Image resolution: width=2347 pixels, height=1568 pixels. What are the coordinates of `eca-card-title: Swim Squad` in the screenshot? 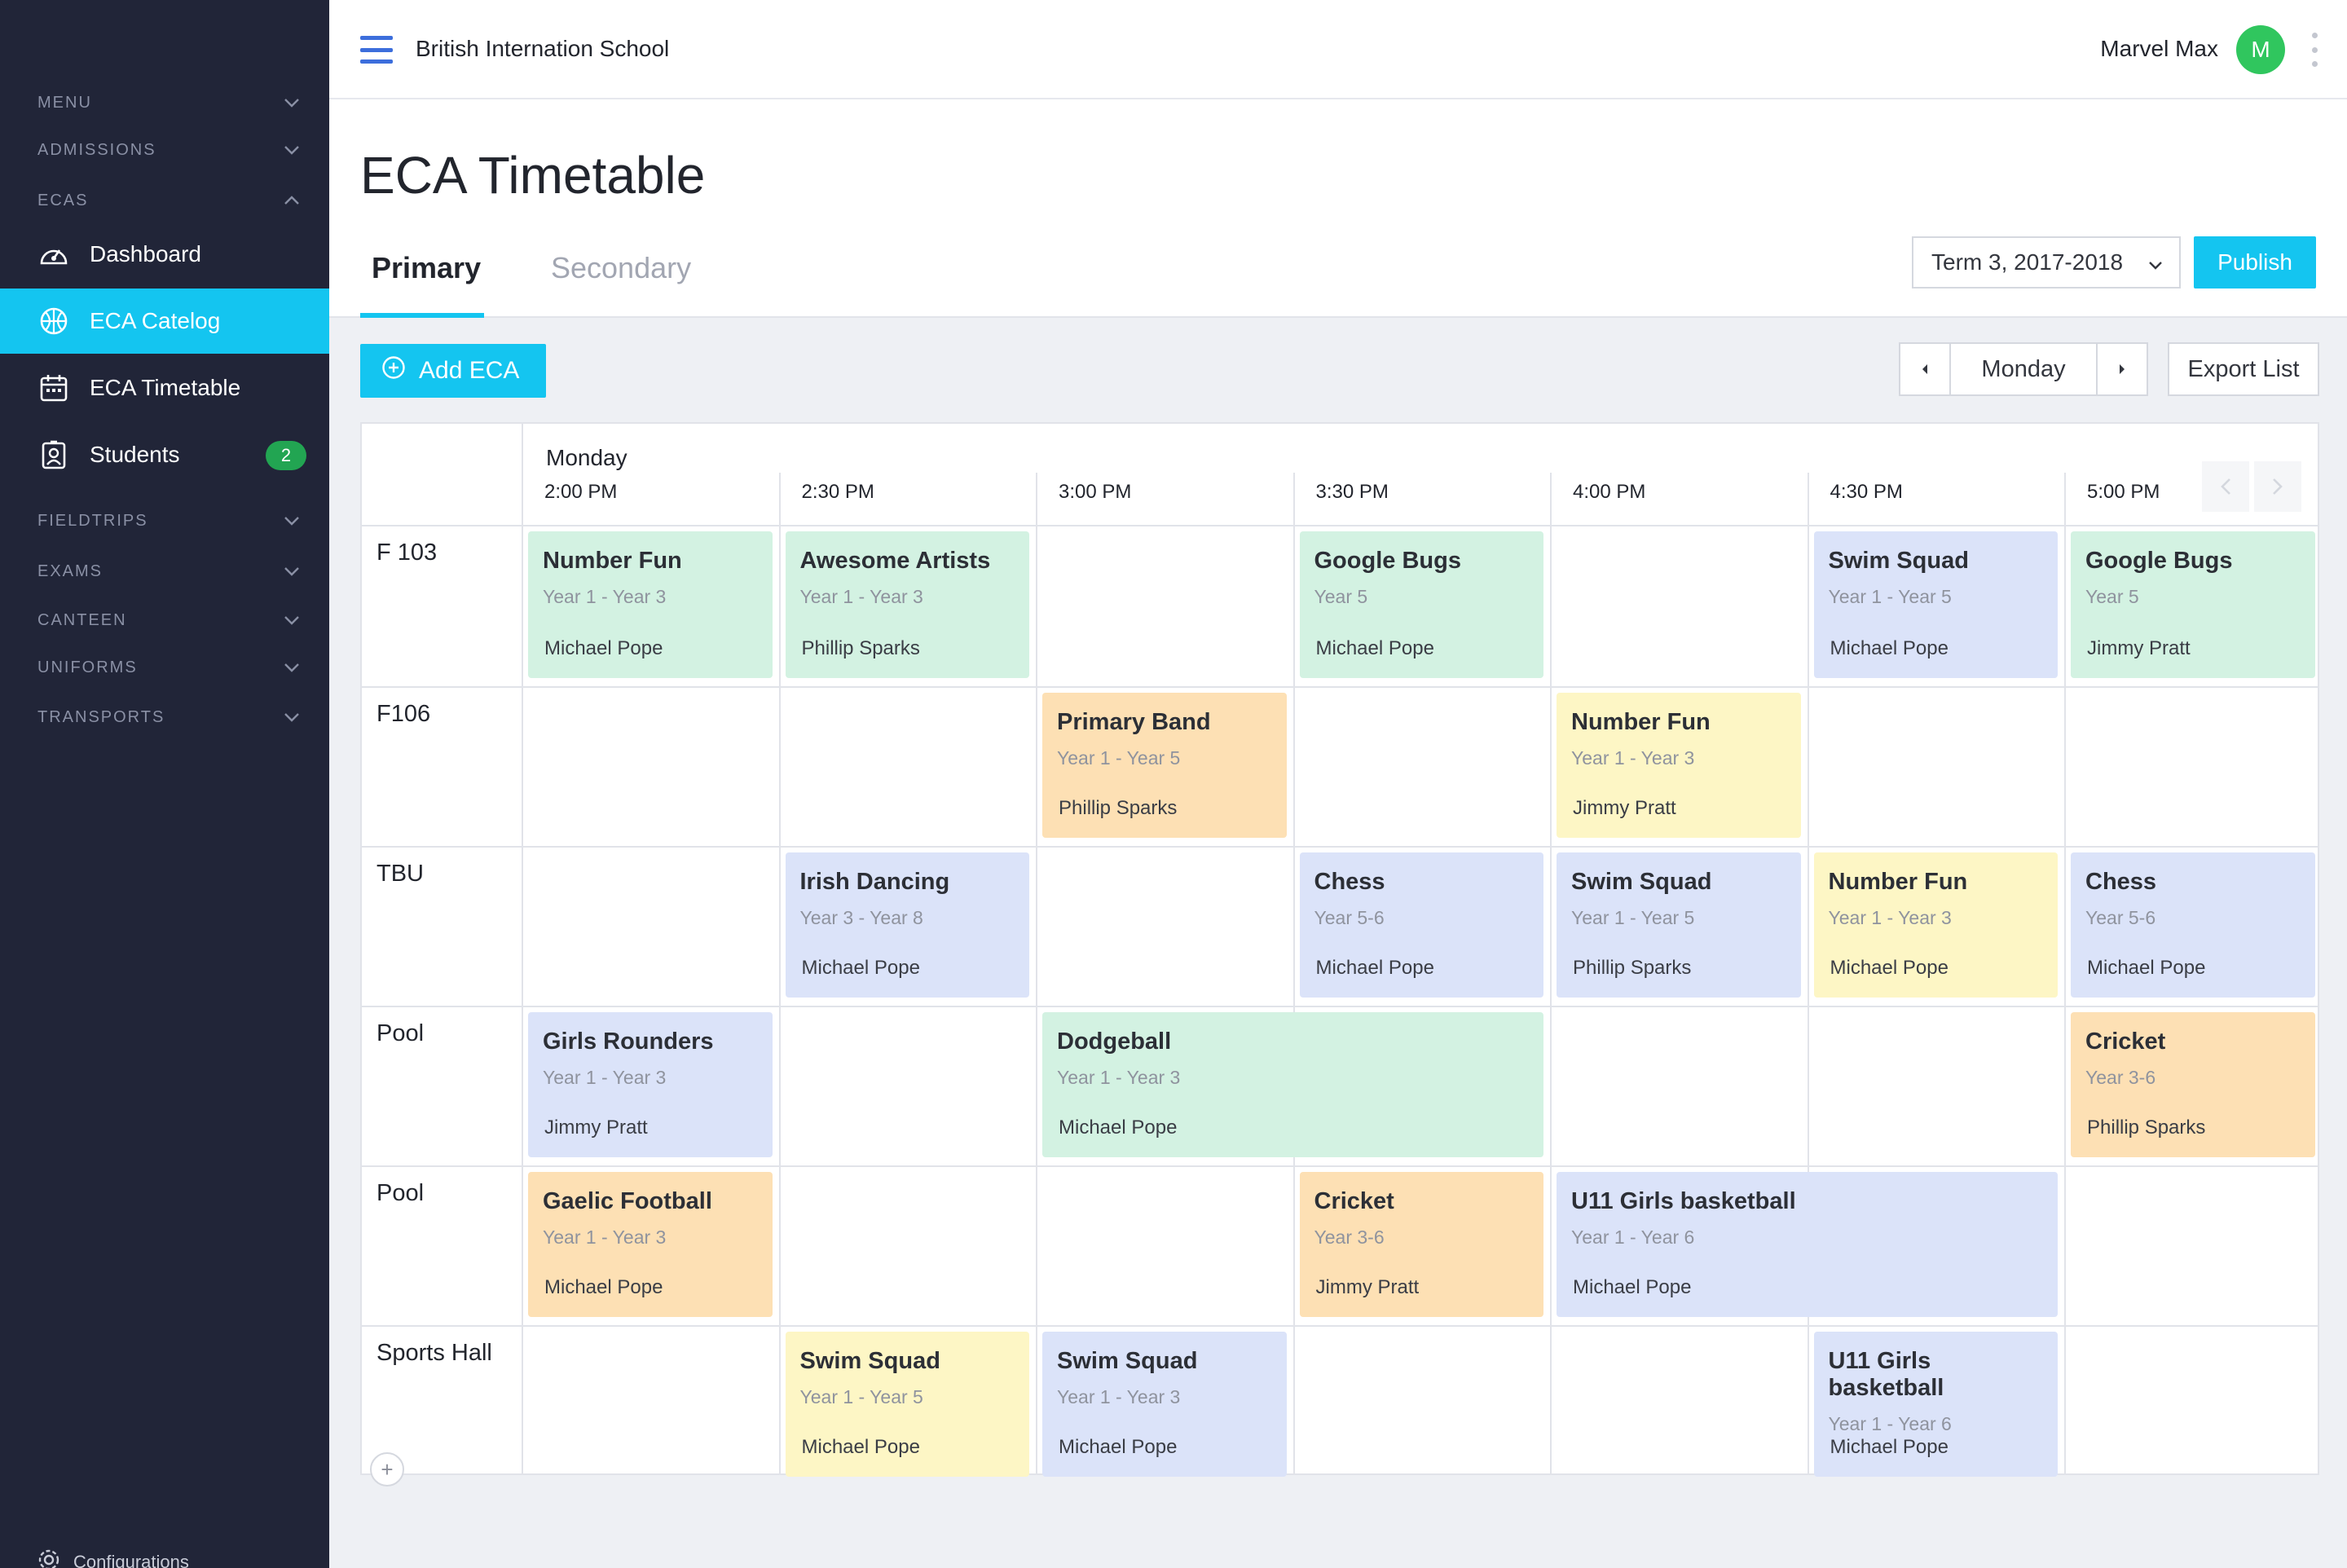 It's located at (1127, 1361).